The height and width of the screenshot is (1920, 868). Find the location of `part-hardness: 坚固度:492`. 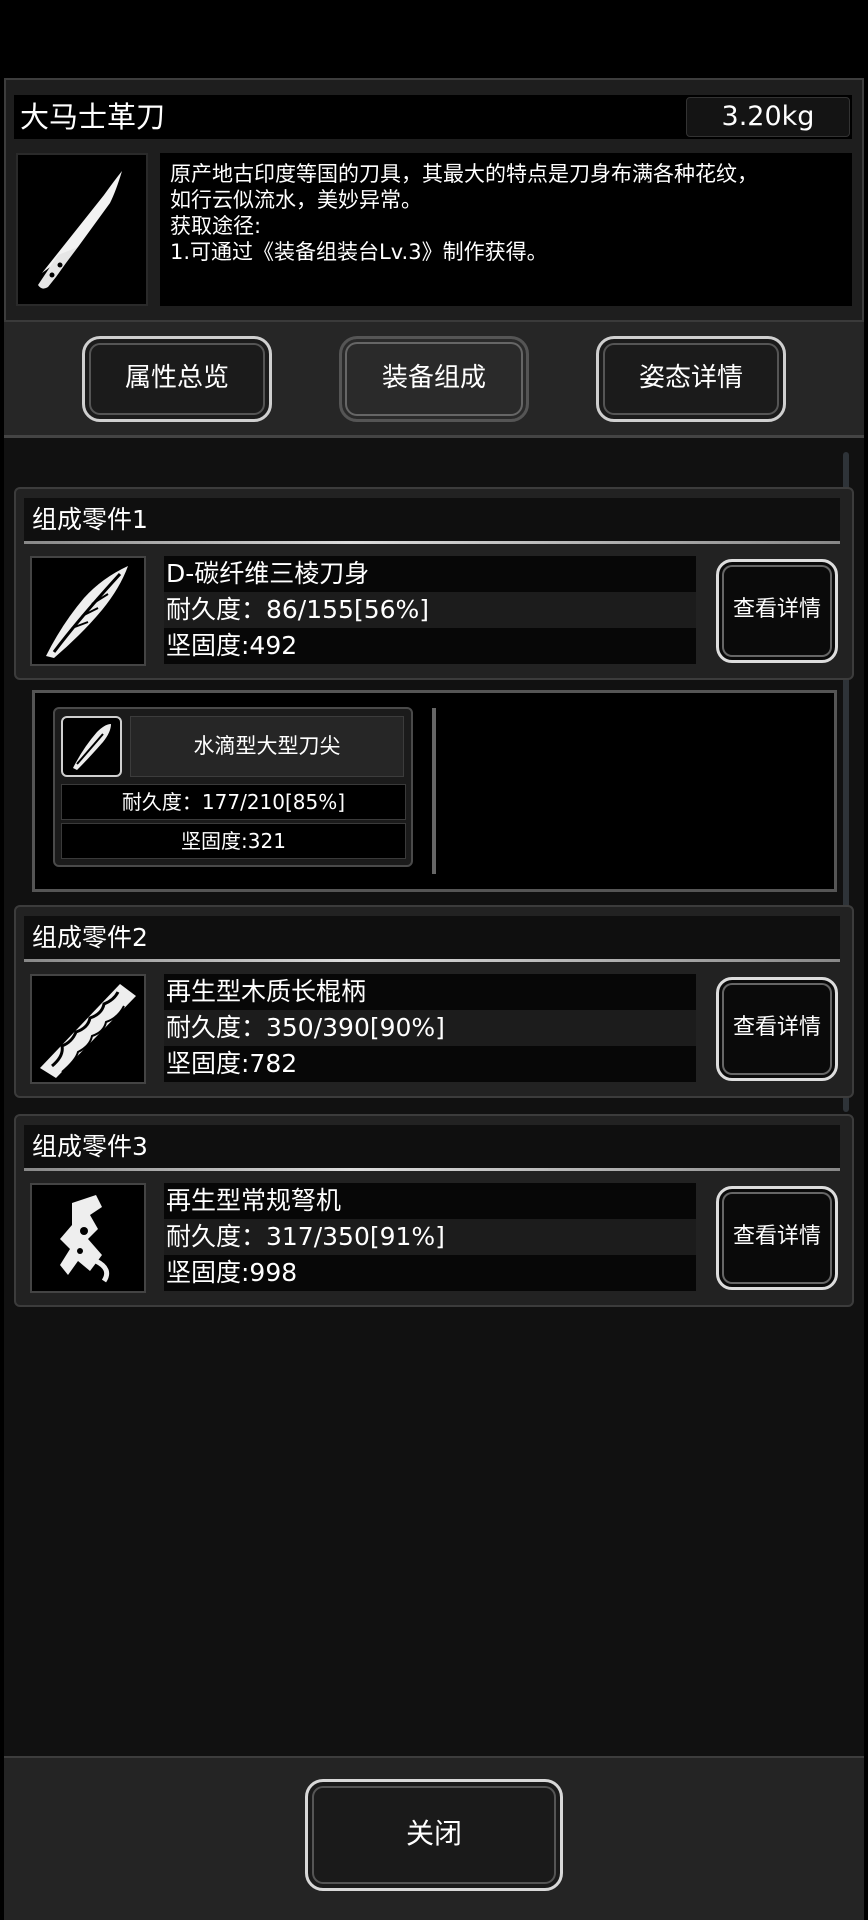

part-hardness: 坚固度:492 is located at coordinates (430, 646).